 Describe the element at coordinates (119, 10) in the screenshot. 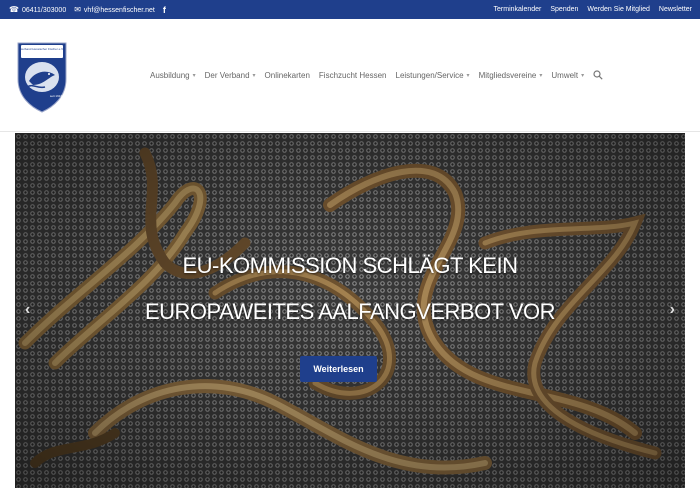

I see `email-address: vhf@hessenfischer.net` at that location.